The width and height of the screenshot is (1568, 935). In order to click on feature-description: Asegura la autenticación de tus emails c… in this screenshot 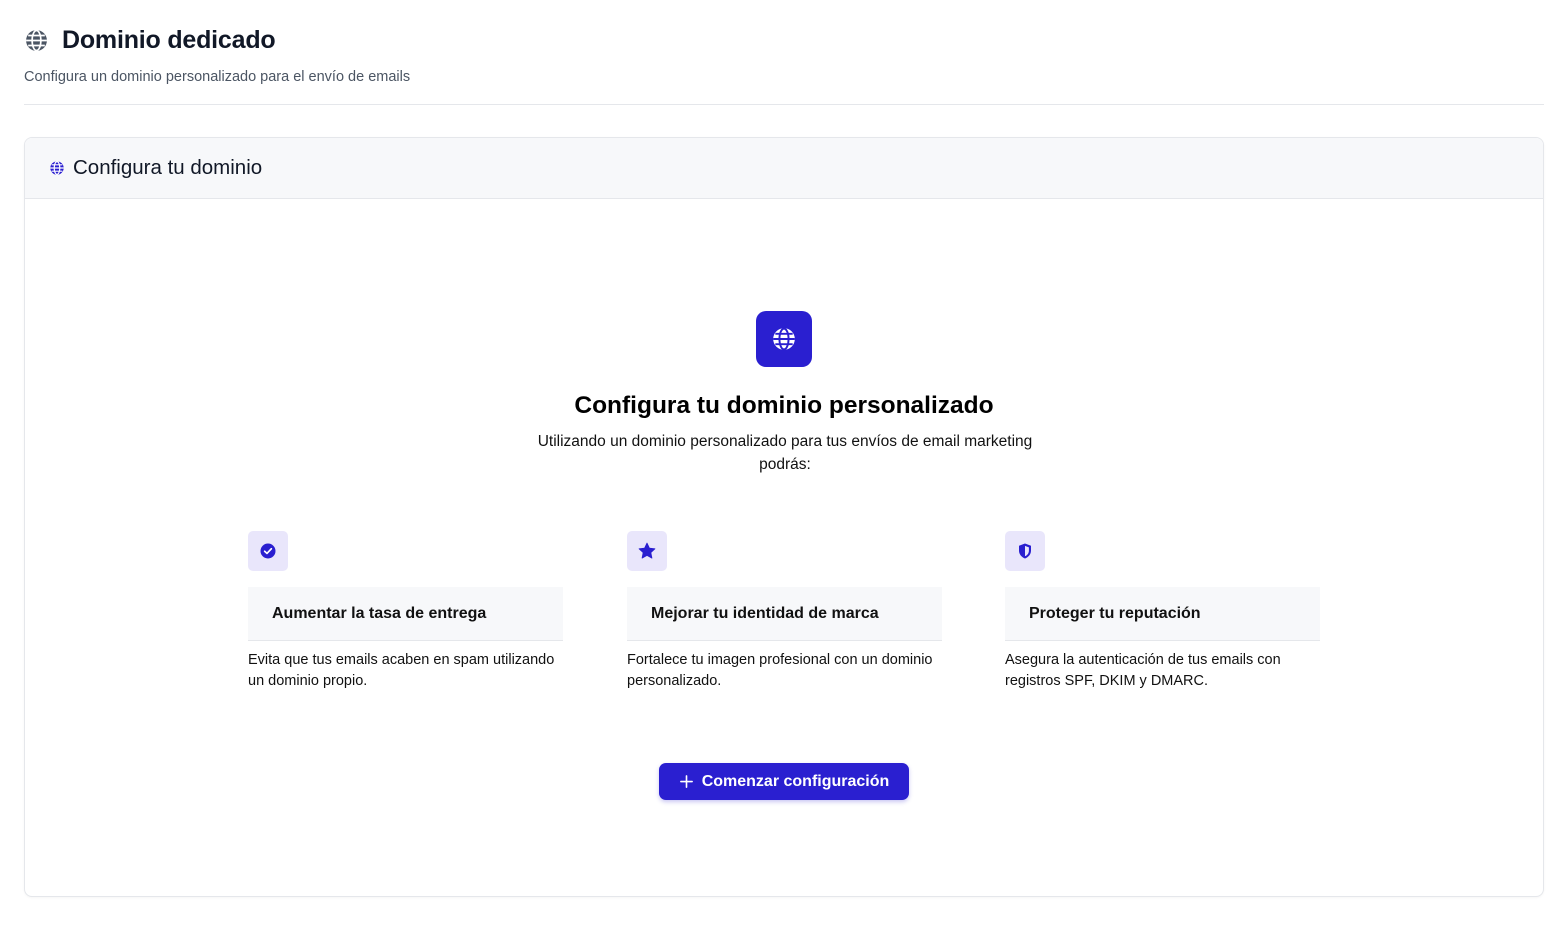, I will do `click(1143, 670)`.